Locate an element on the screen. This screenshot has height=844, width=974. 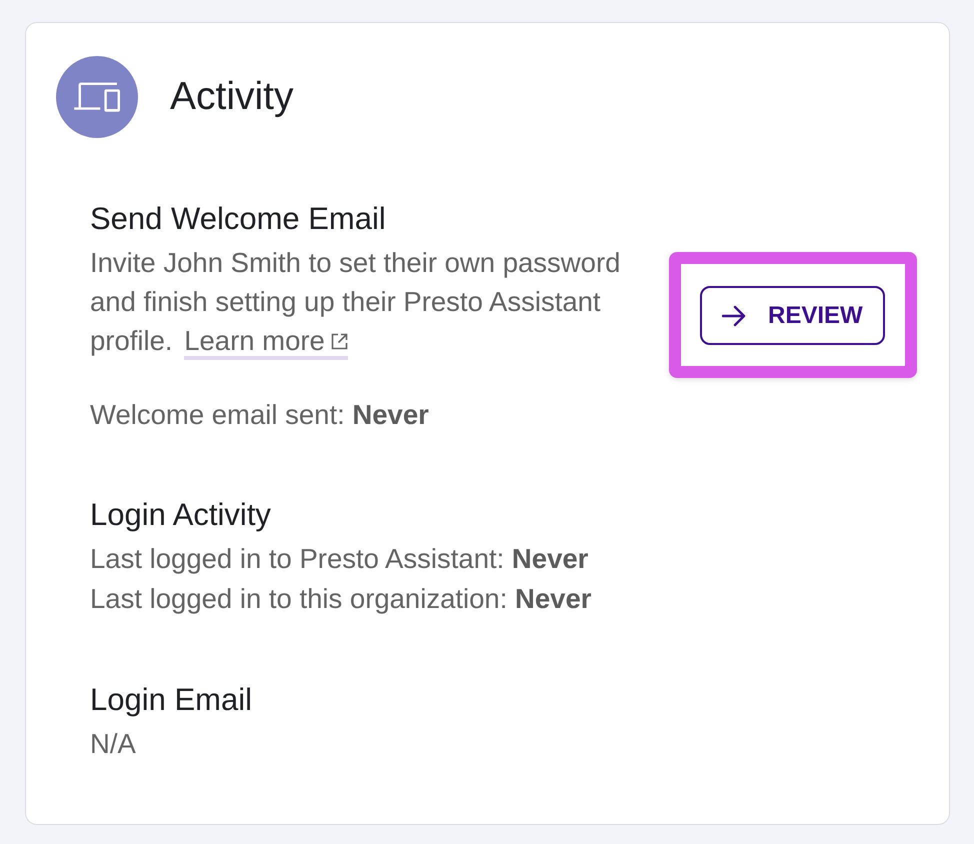
section-title: Login Activity is located at coordinates (181, 515).